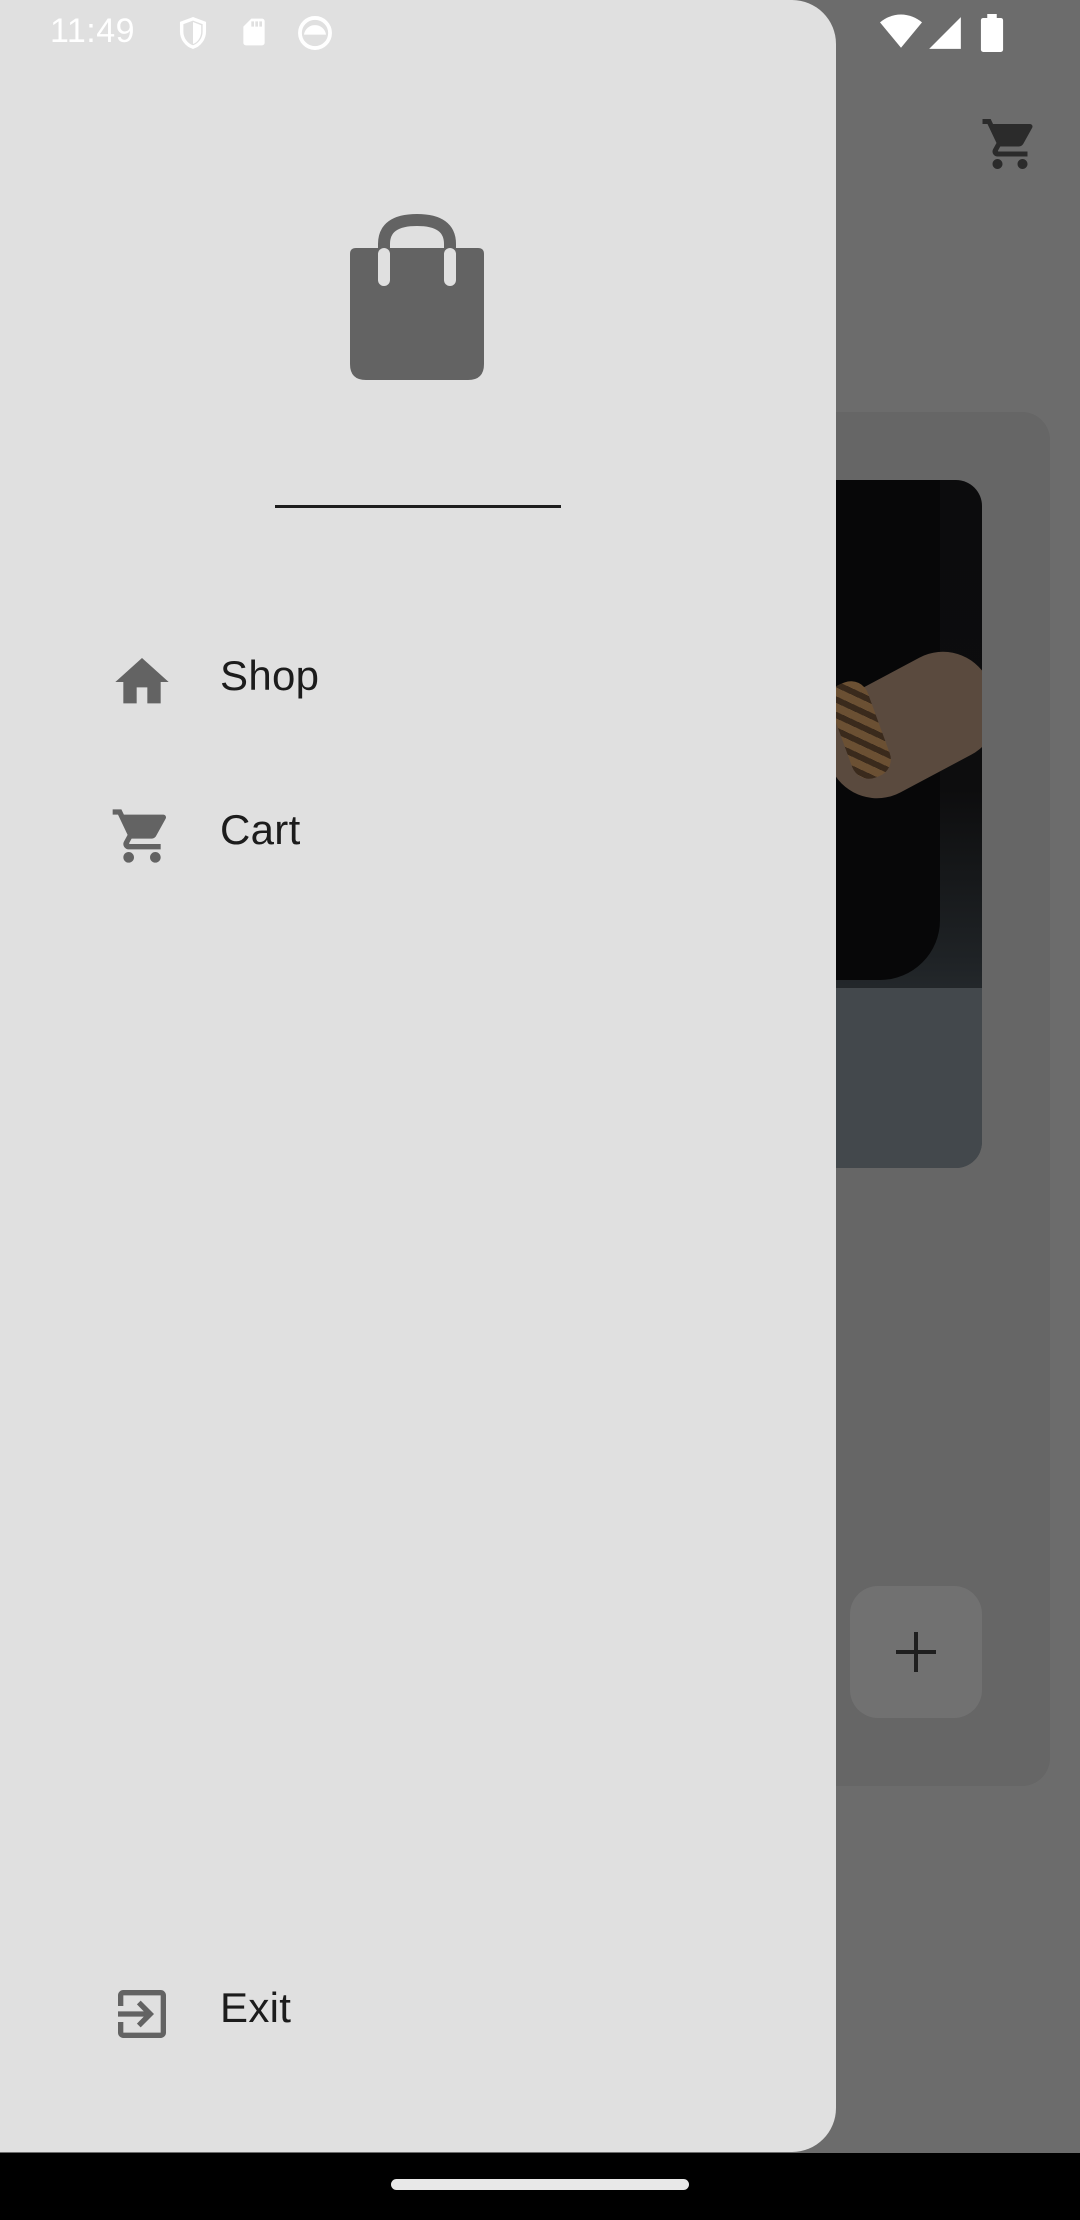 The width and height of the screenshot is (1080, 2220). I want to click on drawer-item-label: Exit, so click(256, 2007).